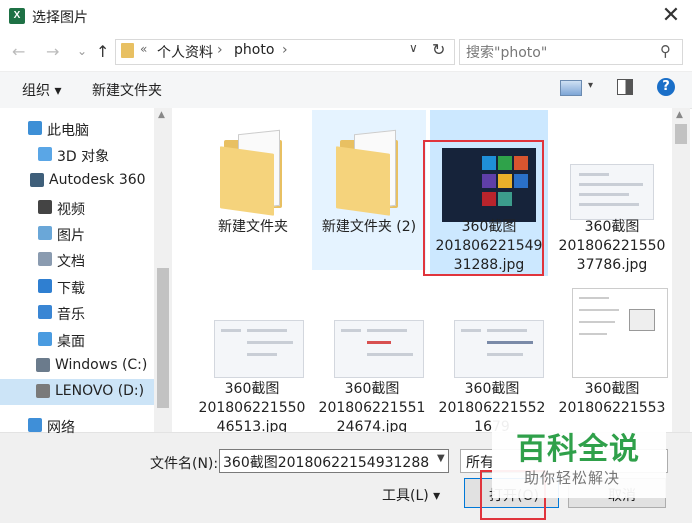 This screenshot has width=692, height=523. I want to click on filetype-value: 所有, so click(480, 463).